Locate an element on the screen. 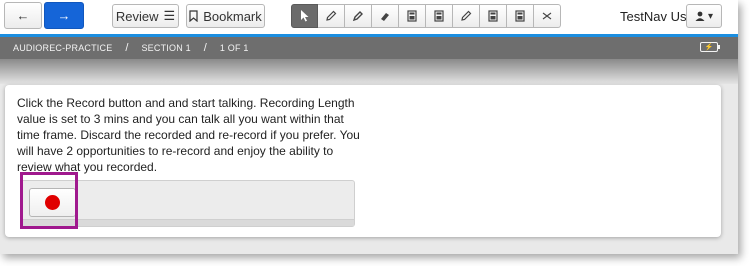 Image resolution: width=750 pixels, height=266 pixels. content-gradient-band is located at coordinates (369, 71).